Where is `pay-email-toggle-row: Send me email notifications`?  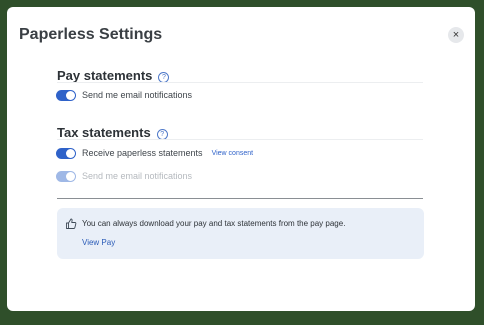 pay-email-toggle-row: Send me email notifications is located at coordinates (124, 95).